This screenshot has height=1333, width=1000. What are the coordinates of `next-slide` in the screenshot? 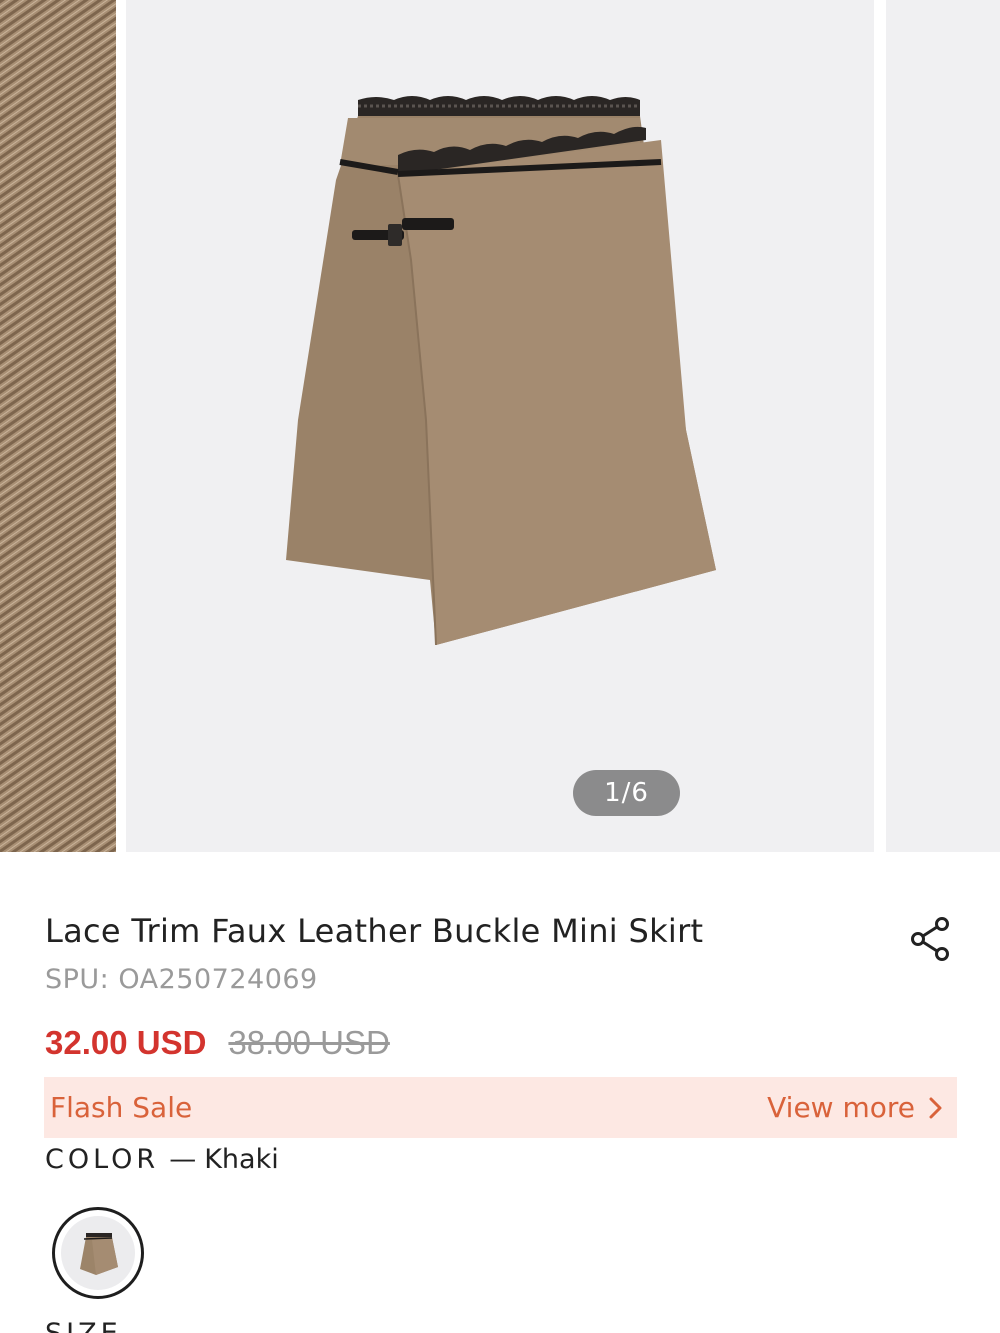 It's located at (943, 426).